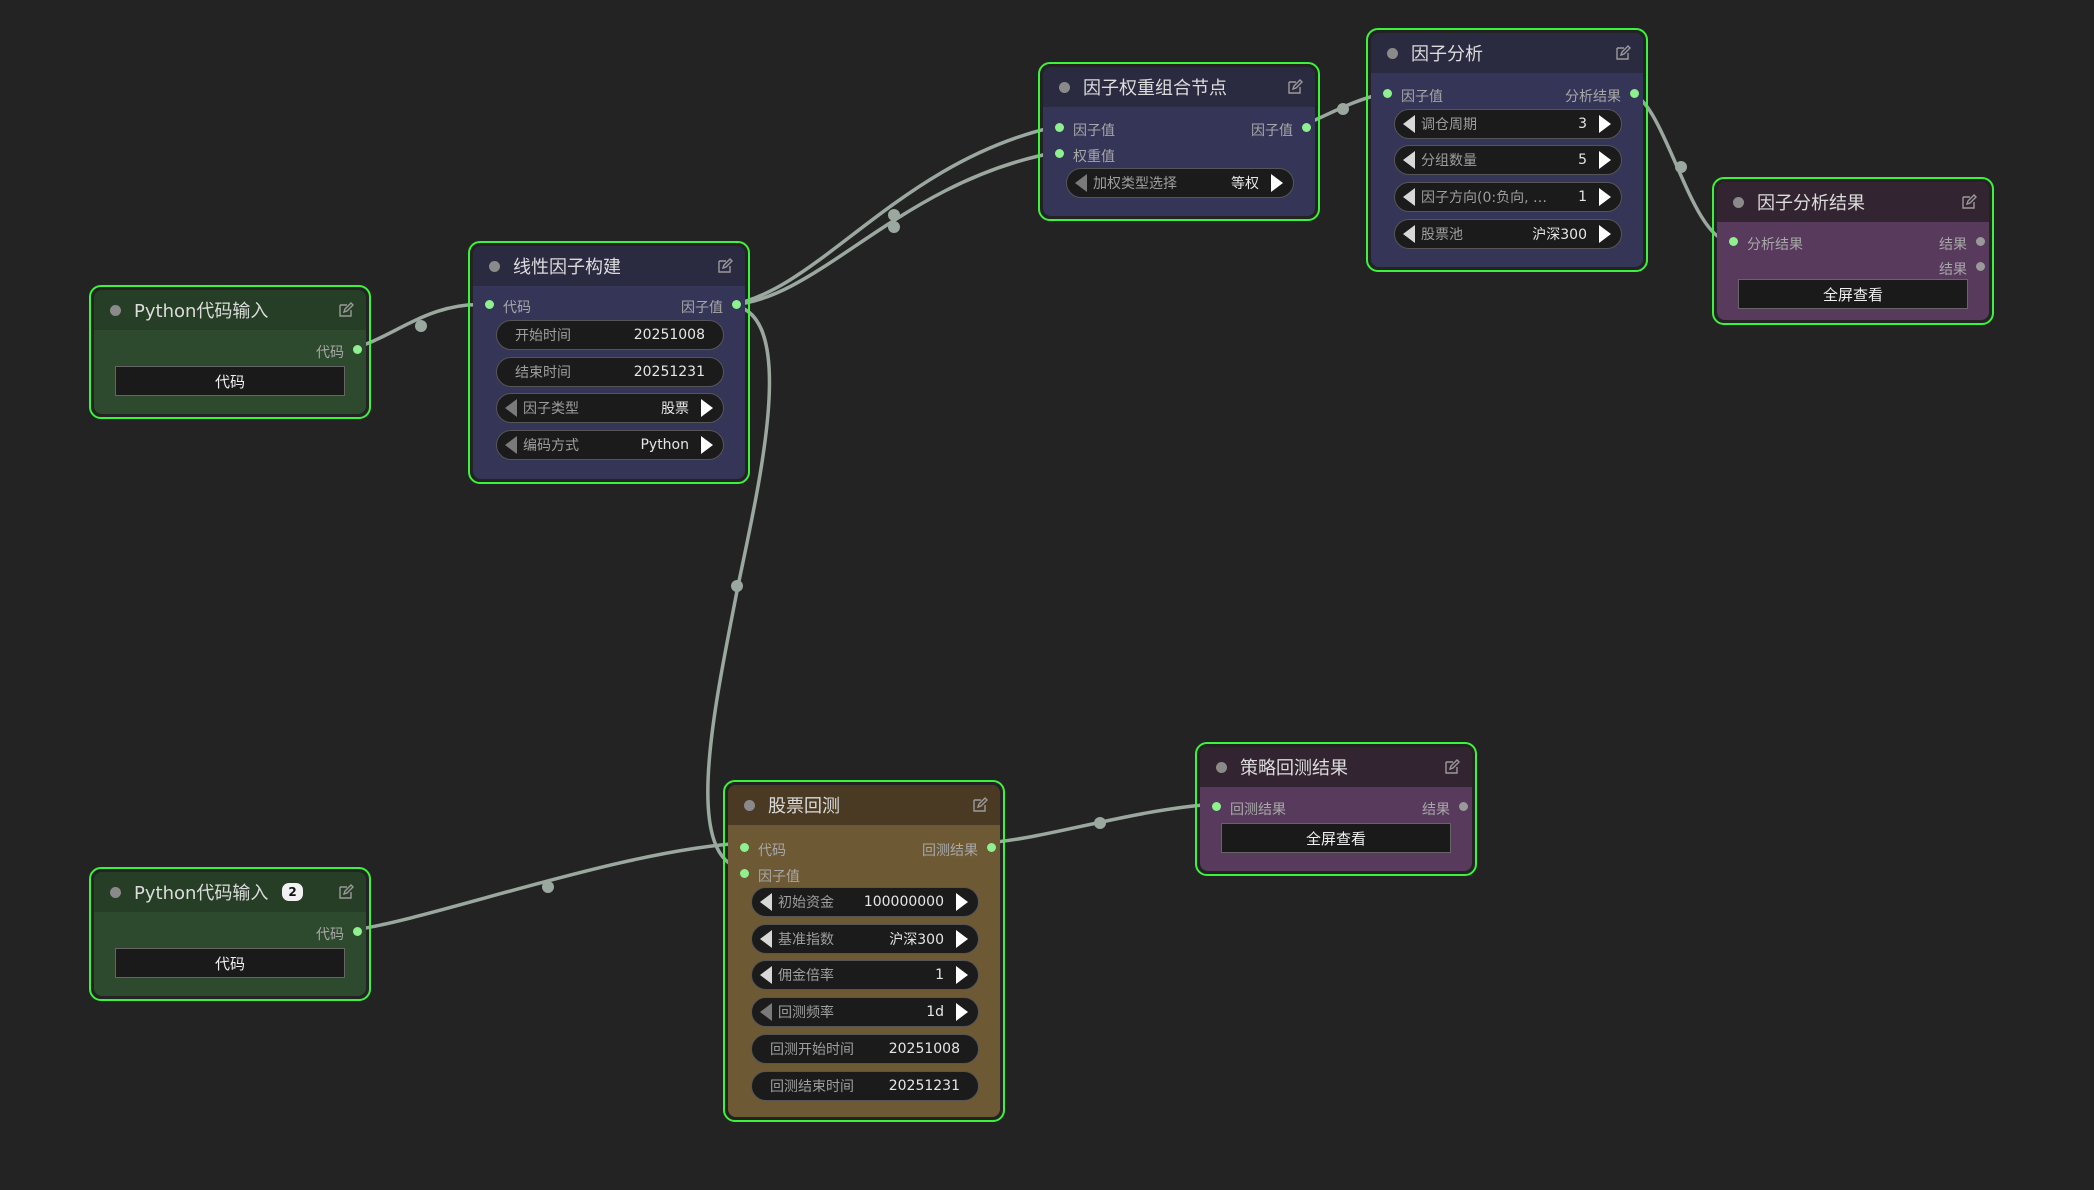 This screenshot has height=1190, width=2094. I want to click on rebalance-period-stepper: 调仓周期 3, so click(1508, 124).